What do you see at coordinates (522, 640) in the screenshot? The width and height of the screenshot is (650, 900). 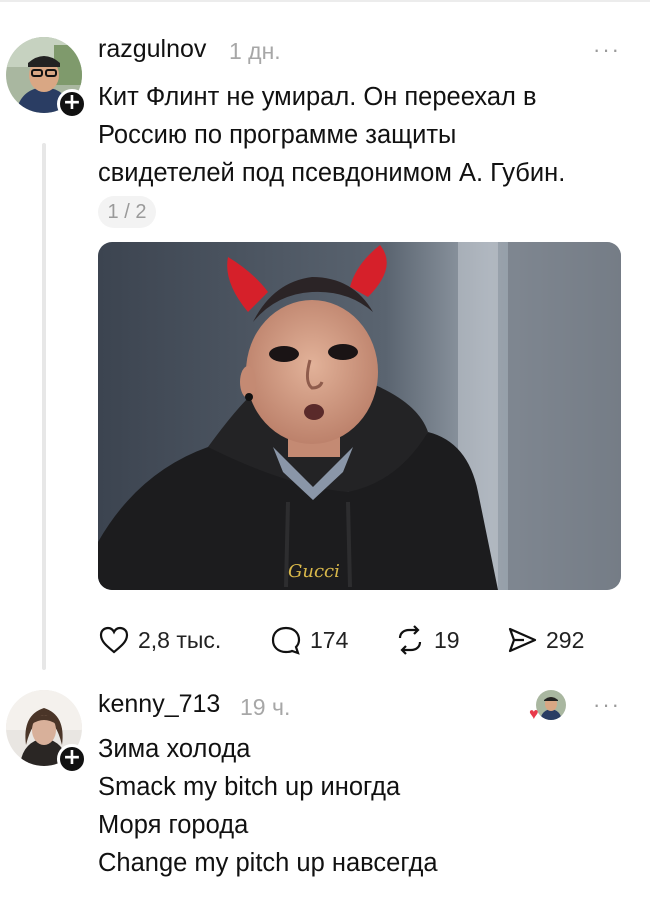 I see `send-icon` at bounding box center [522, 640].